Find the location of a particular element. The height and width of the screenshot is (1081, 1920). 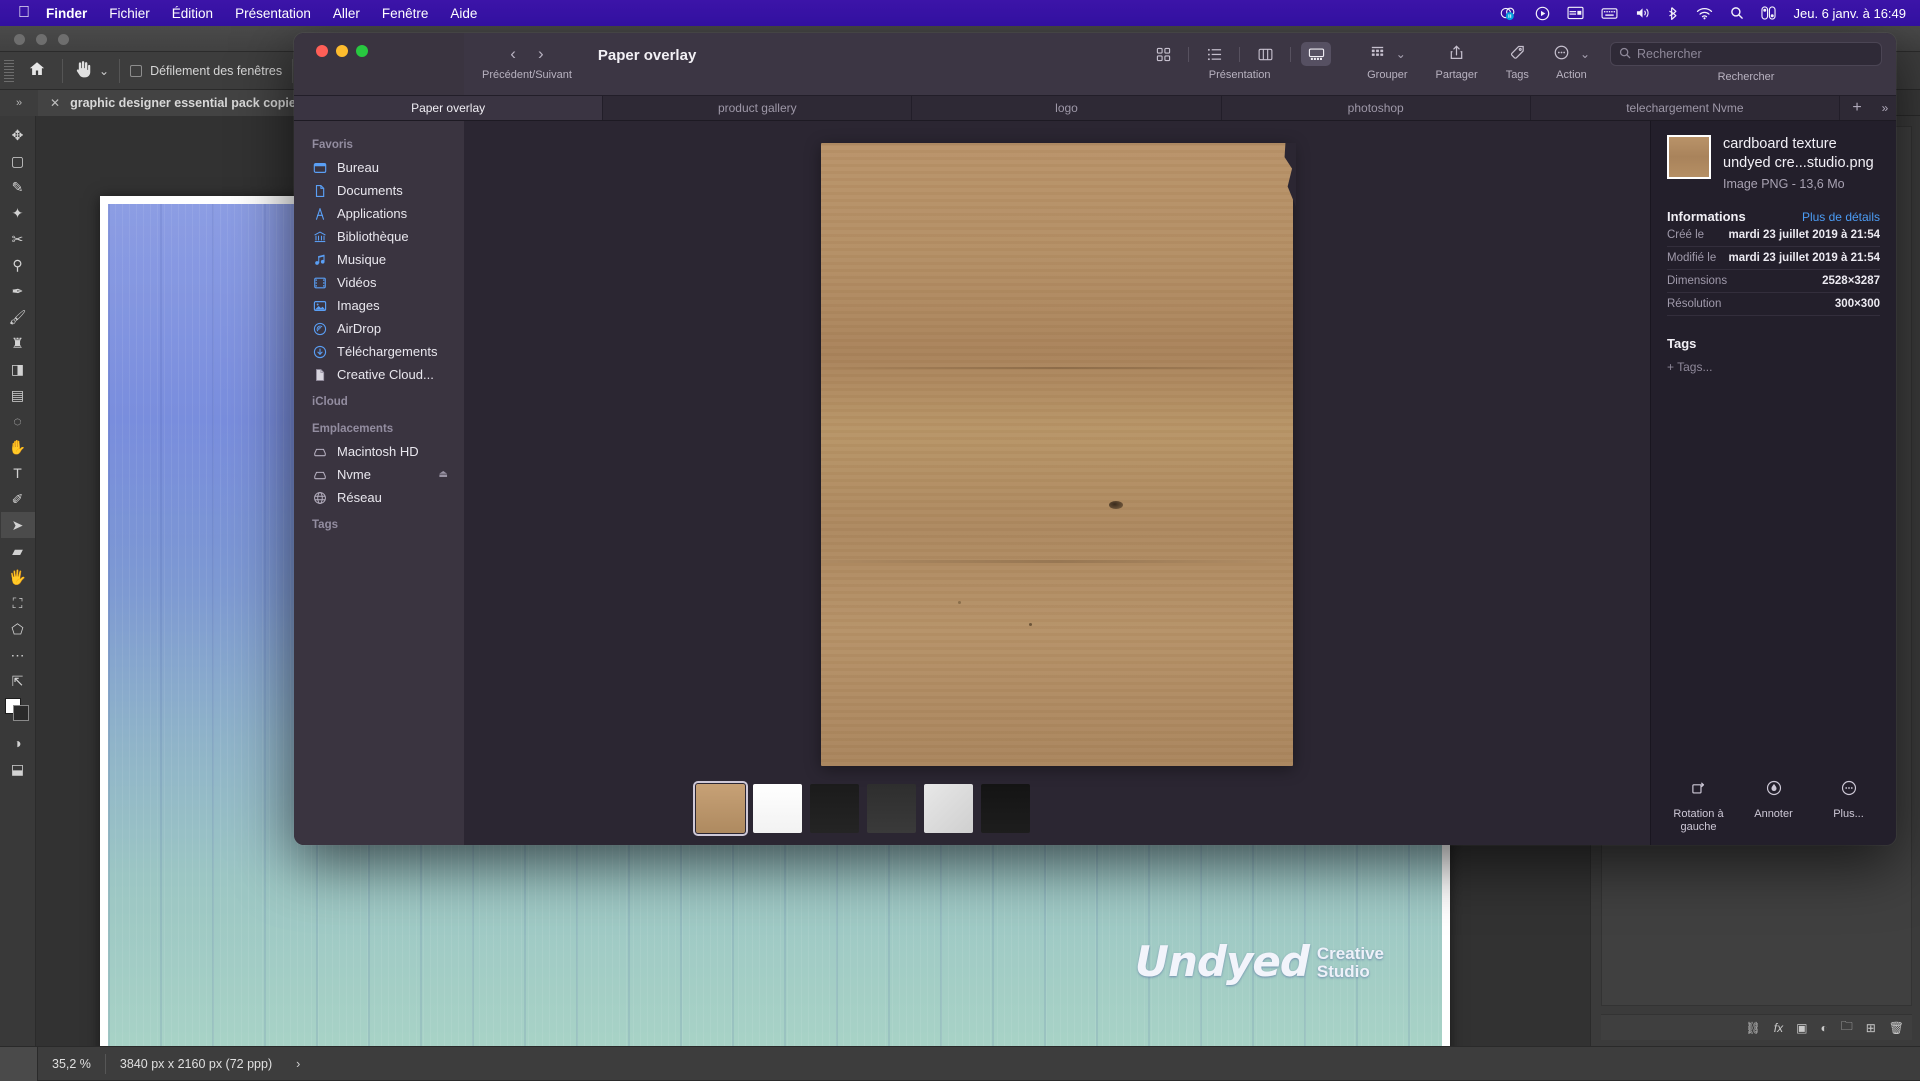

eraser-tool-icon: ◨ is located at coordinates (18, 369).